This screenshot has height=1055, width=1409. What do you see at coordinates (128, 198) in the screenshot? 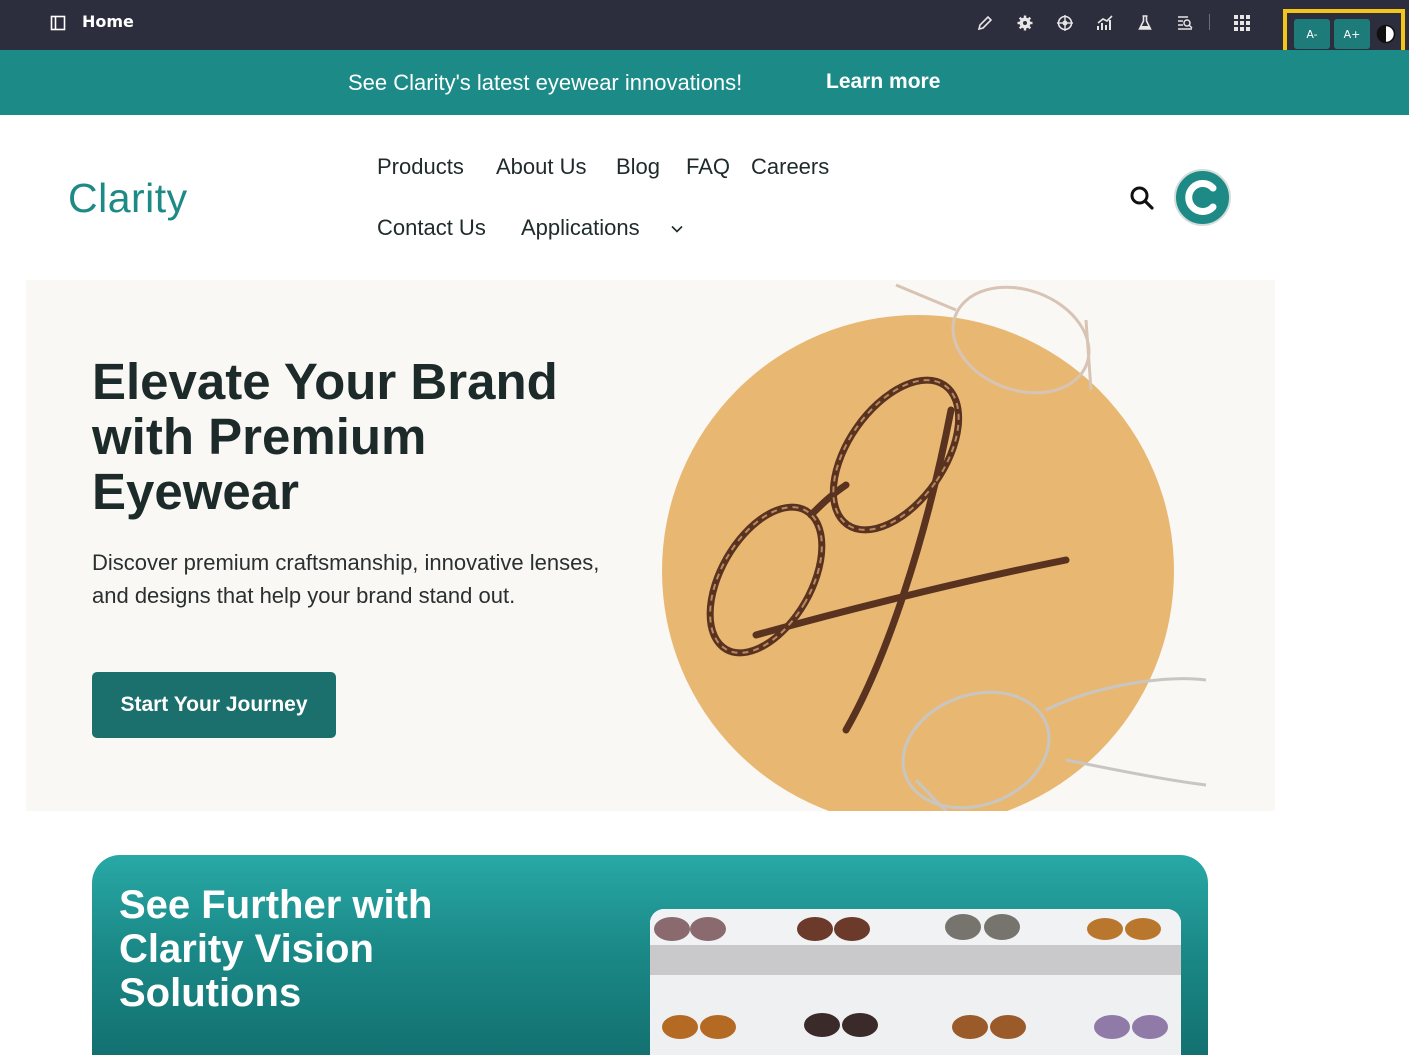
I see `site-logo: Clarity` at bounding box center [128, 198].